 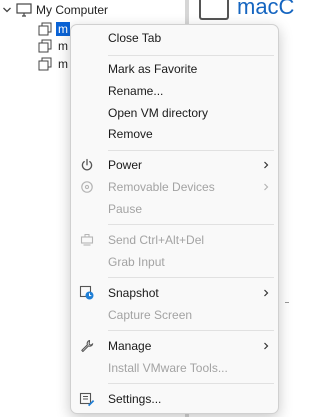 I want to click on menu-item-label: Close Tab, so click(x=135, y=38).